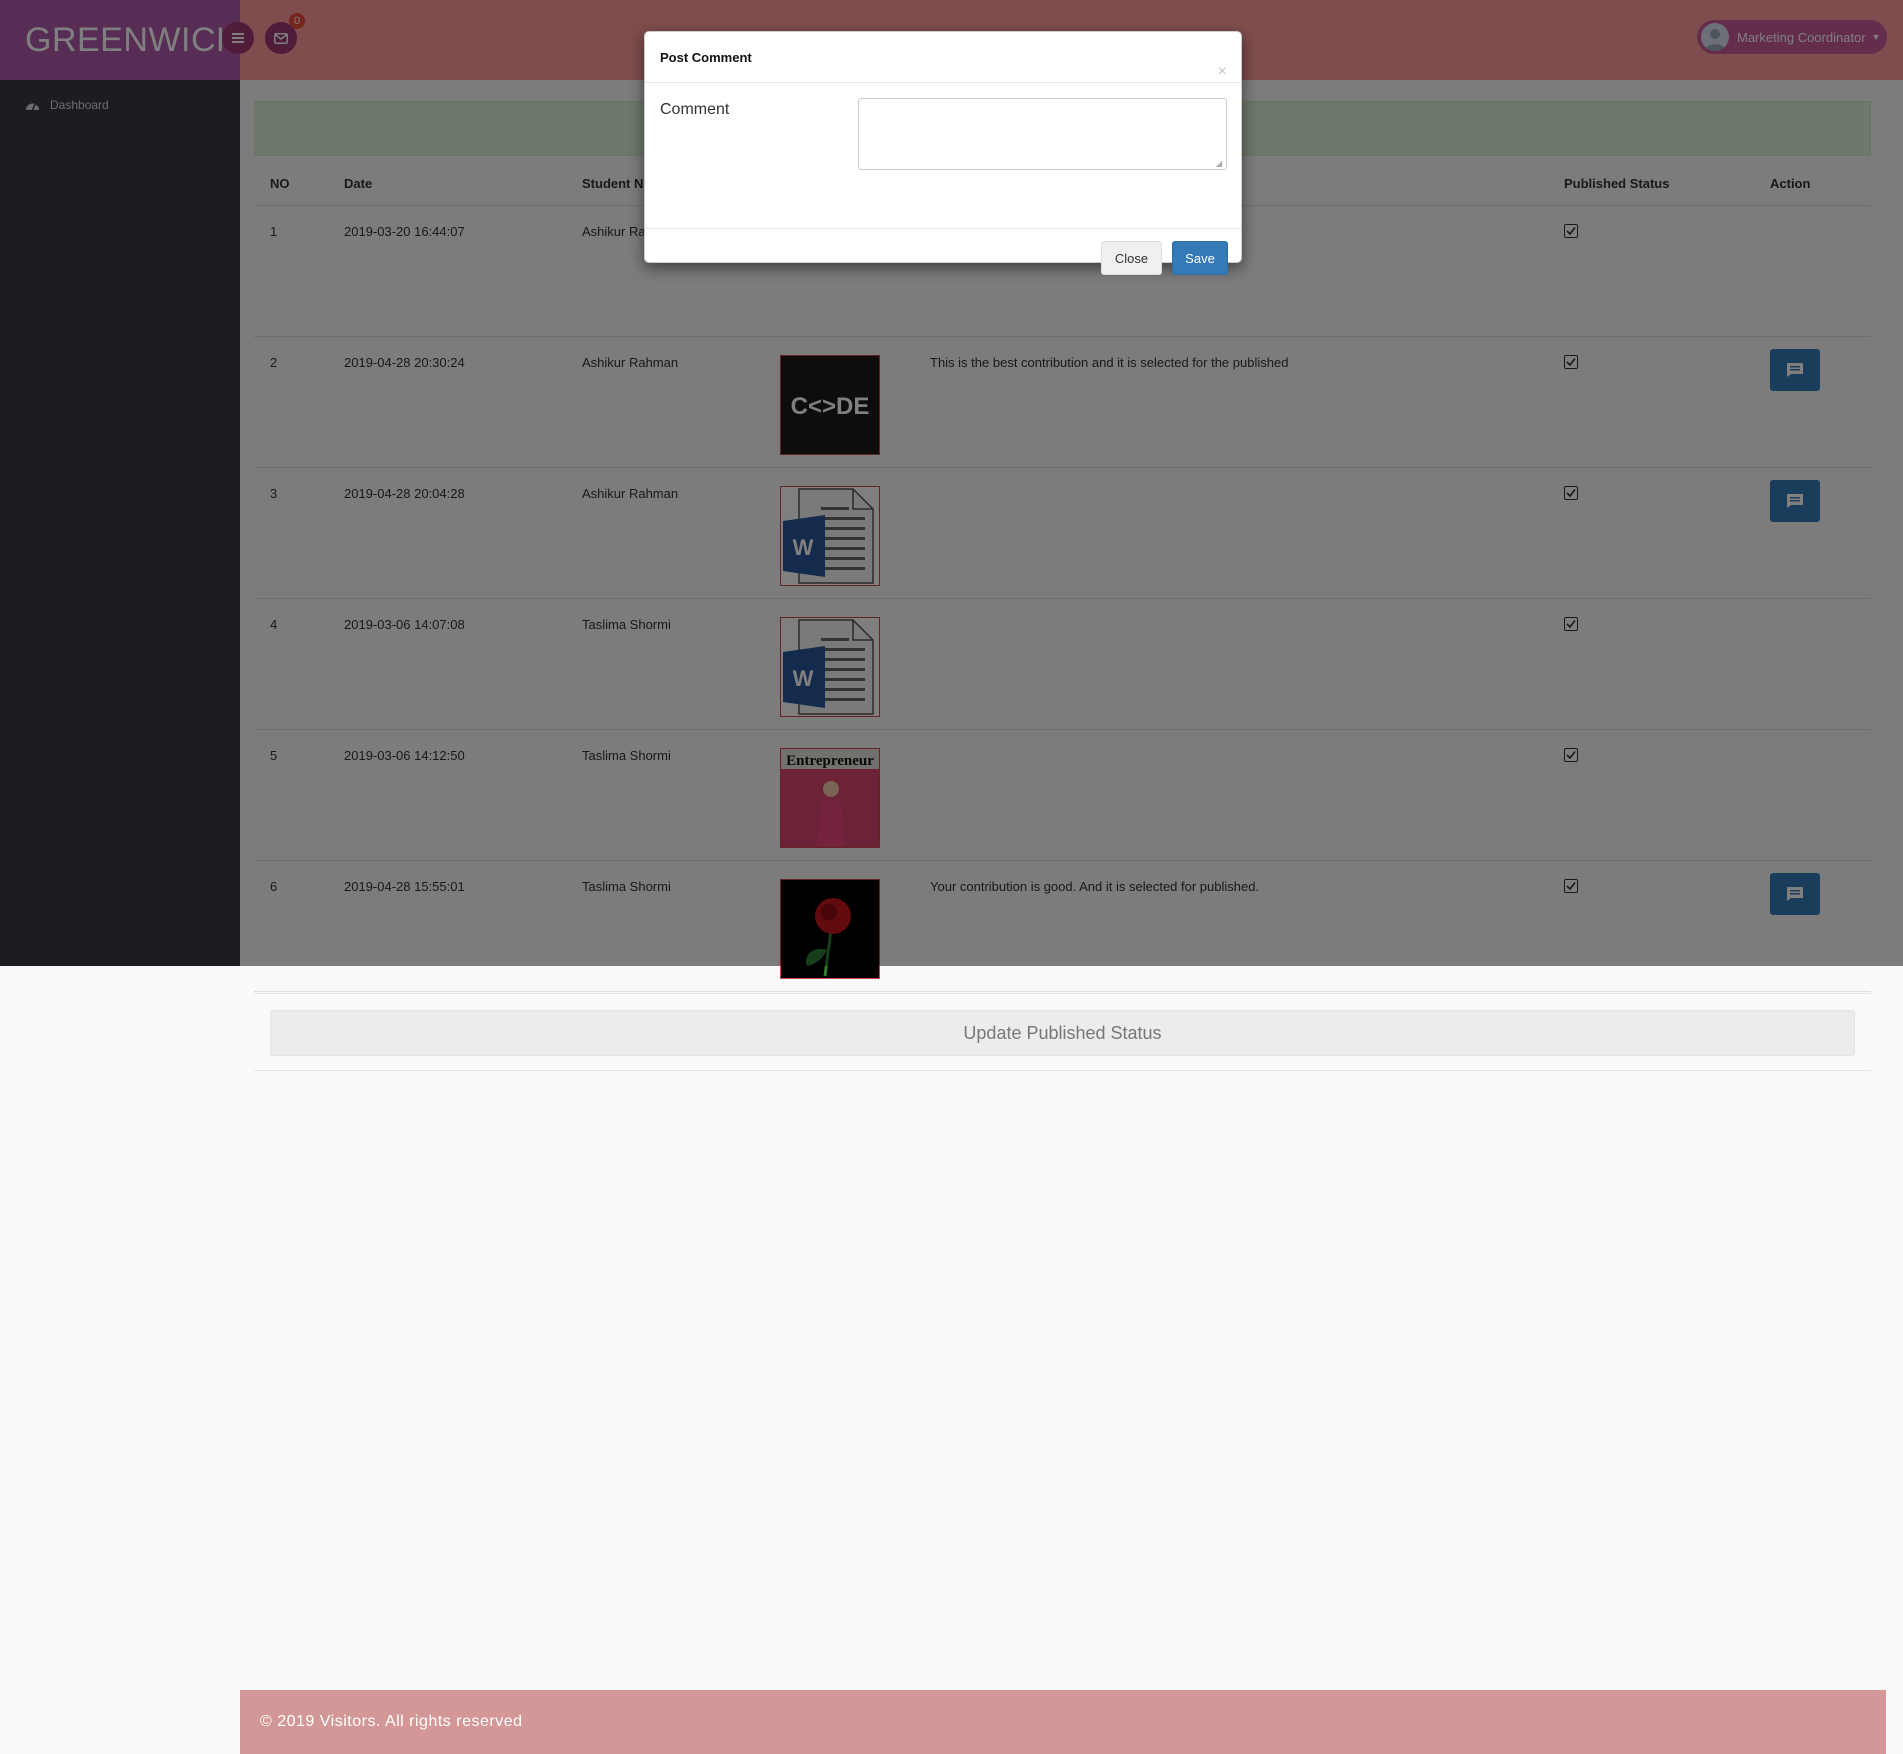  I want to click on modal-footer: Close Save, so click(943, 252).